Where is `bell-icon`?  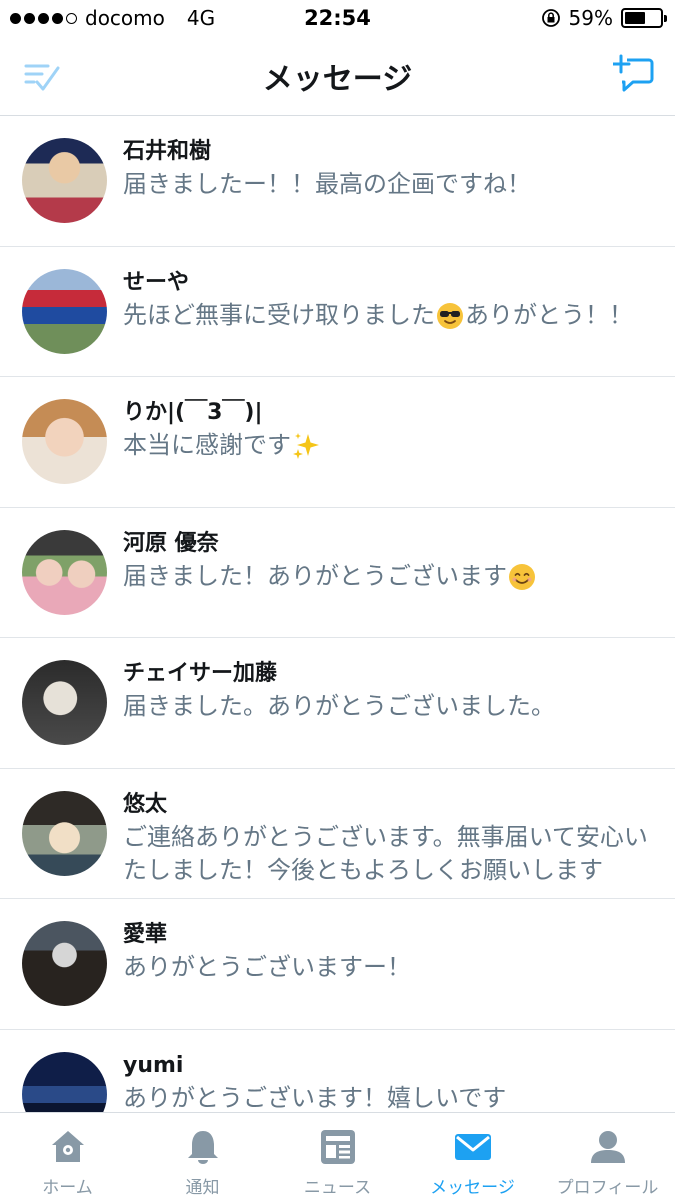 bell-icon is located at coordinates (202, 1147).